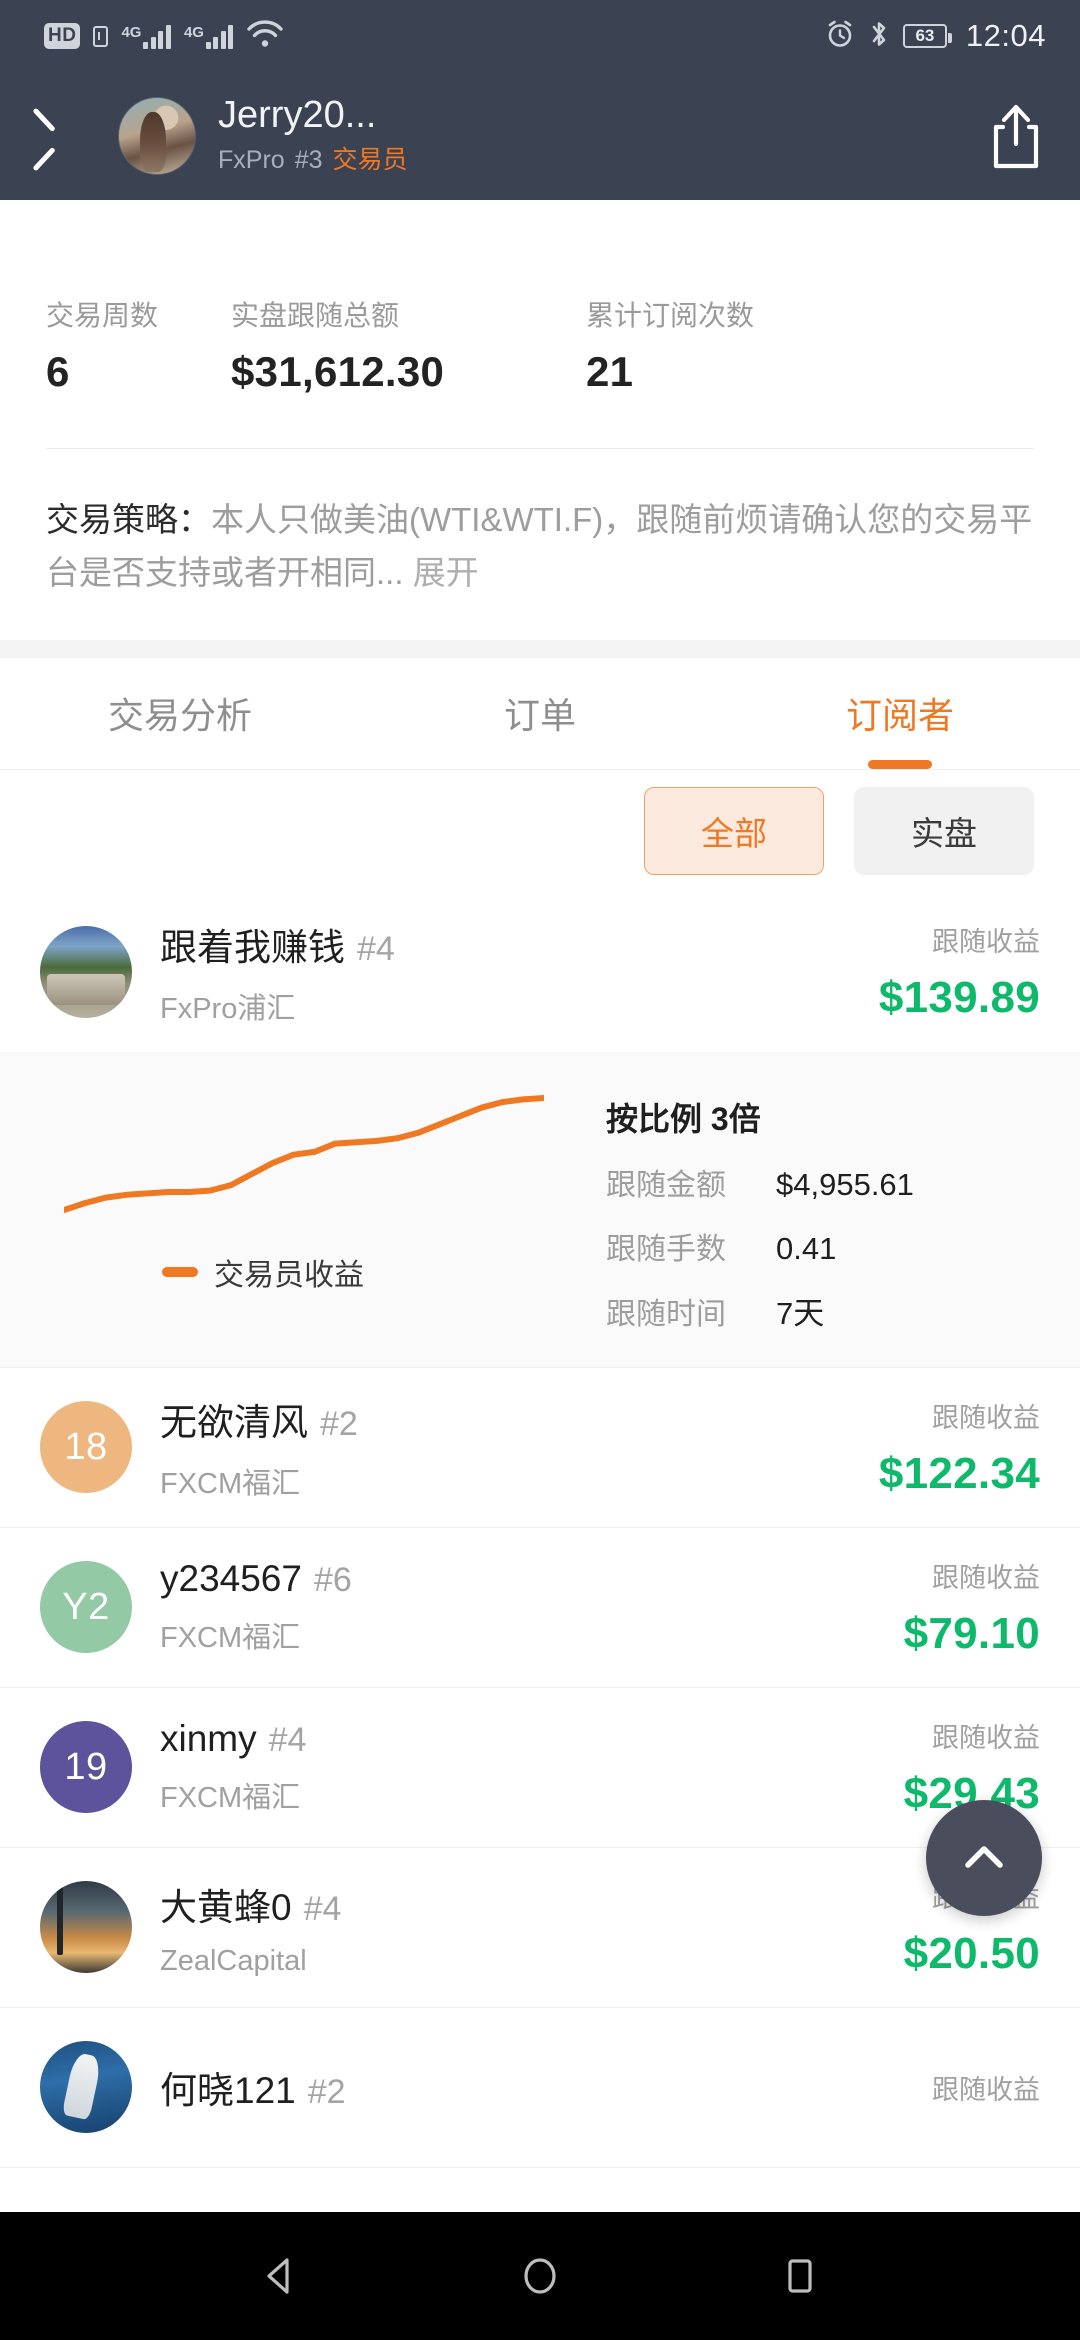 This screenshot has width=1080, height=2340. Describe the element at coordinates (540, 1447) in the screenshot. I see `list-item: 18 无欲清风 #2 FXCM福汇 跟随收益 $122.34` at that location.